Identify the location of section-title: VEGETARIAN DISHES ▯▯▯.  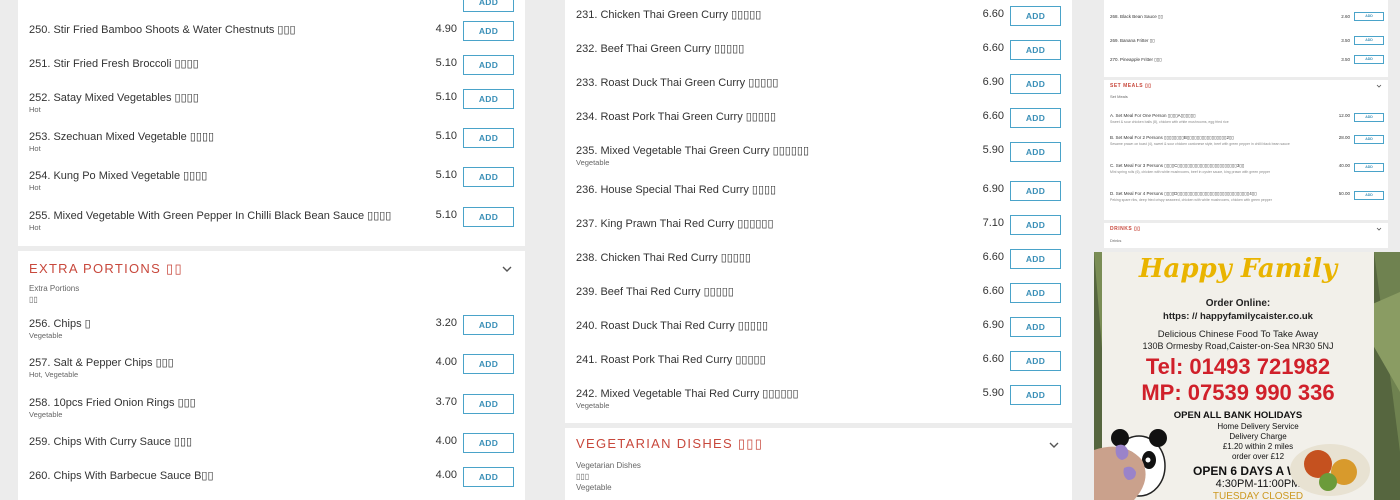
(670, 443).